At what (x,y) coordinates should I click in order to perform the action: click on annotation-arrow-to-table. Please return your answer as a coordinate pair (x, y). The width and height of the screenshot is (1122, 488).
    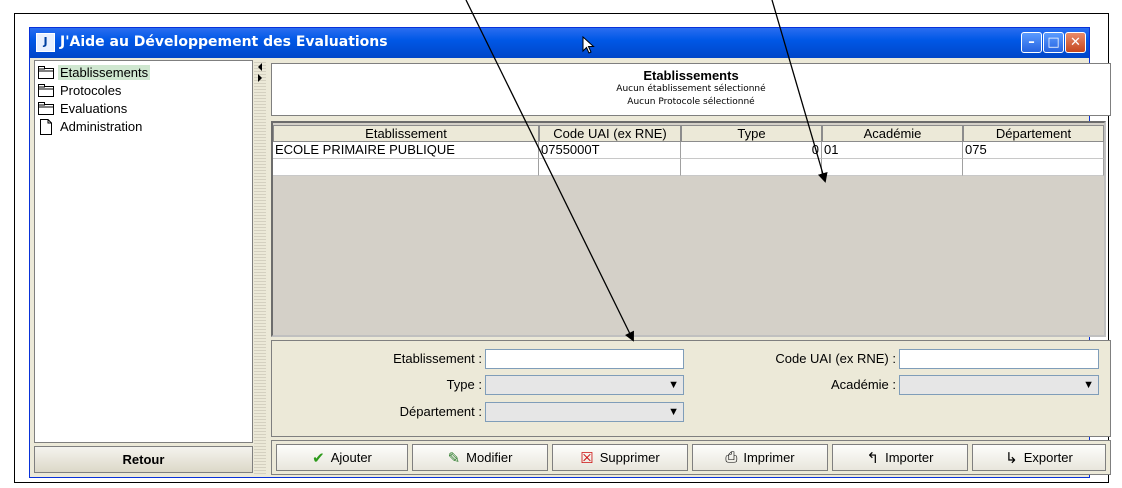
    Looking at the image, I should click on (799, 91).